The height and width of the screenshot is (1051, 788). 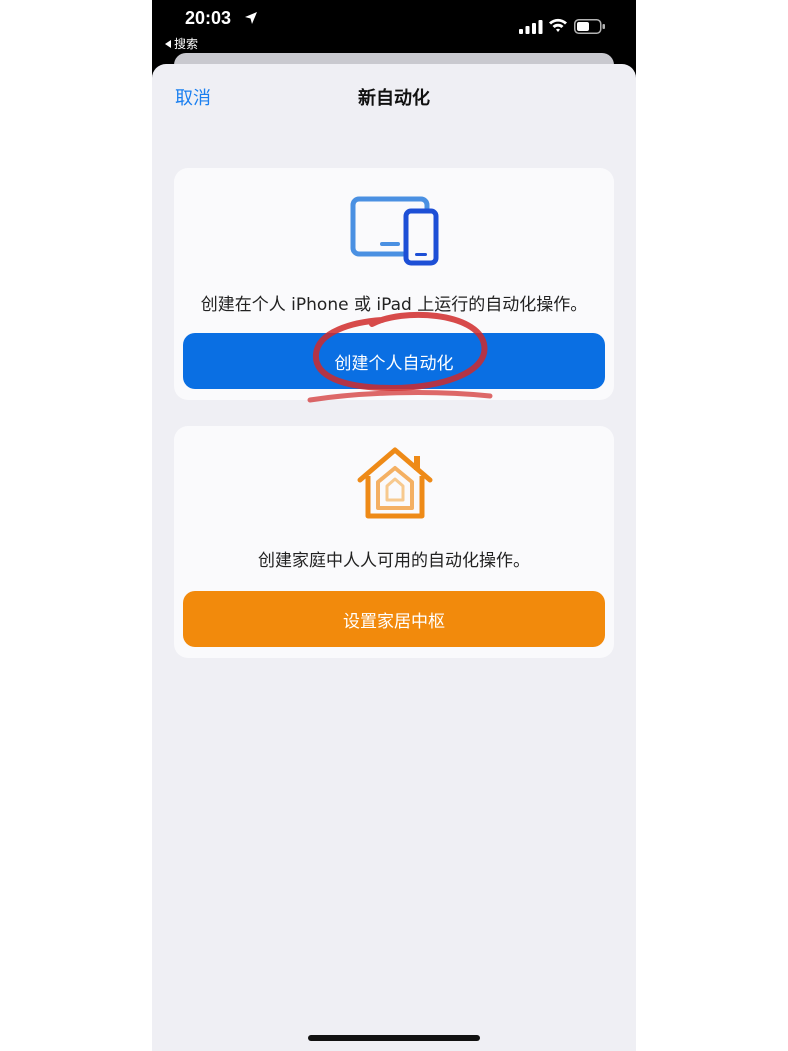 What do you see at coordinates (186, 44) in the screenshot?
I see `back-app-label: 搜索` at bounding box center [186, 44].